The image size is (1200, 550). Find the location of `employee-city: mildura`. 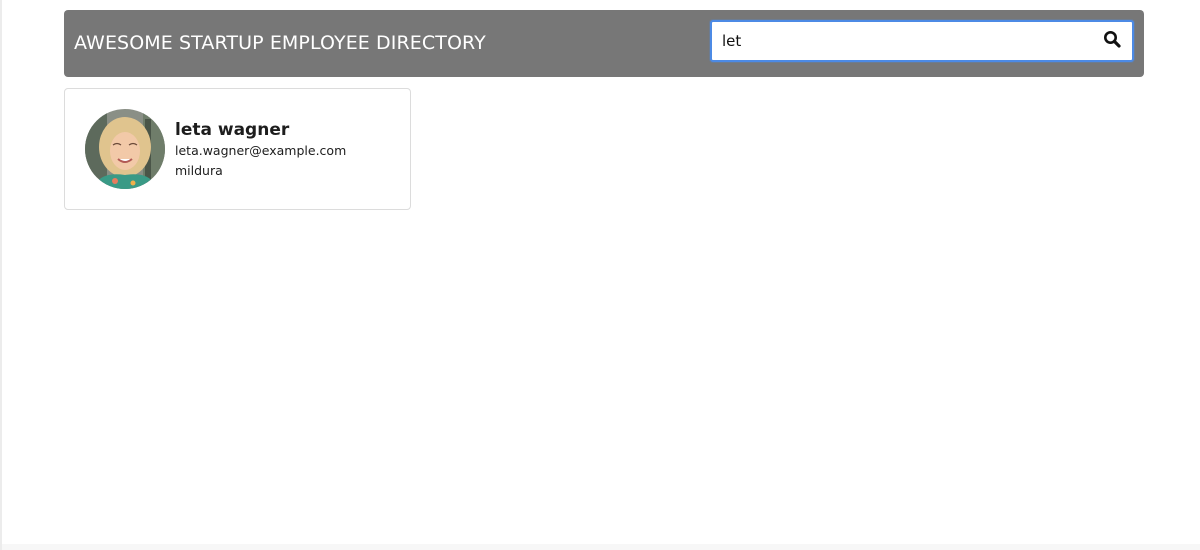

employee-city: mildura is located at coordinates (199, 170).